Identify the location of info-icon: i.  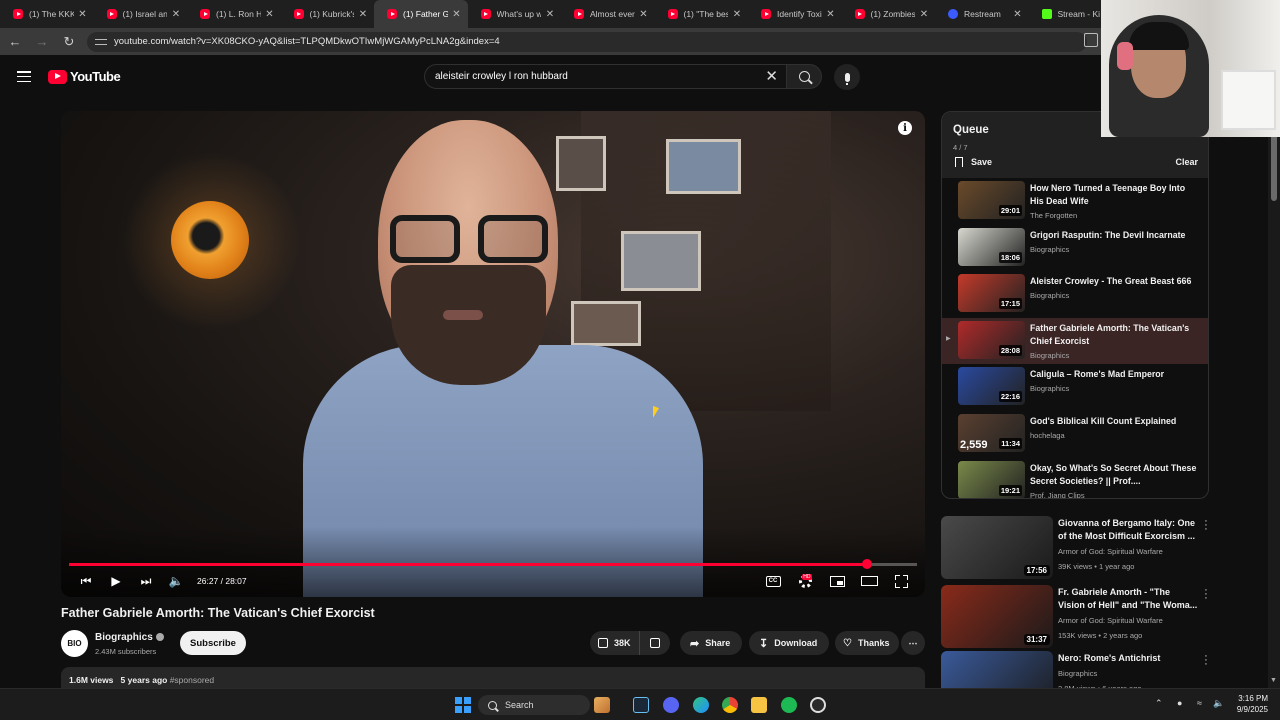
(905, 128).